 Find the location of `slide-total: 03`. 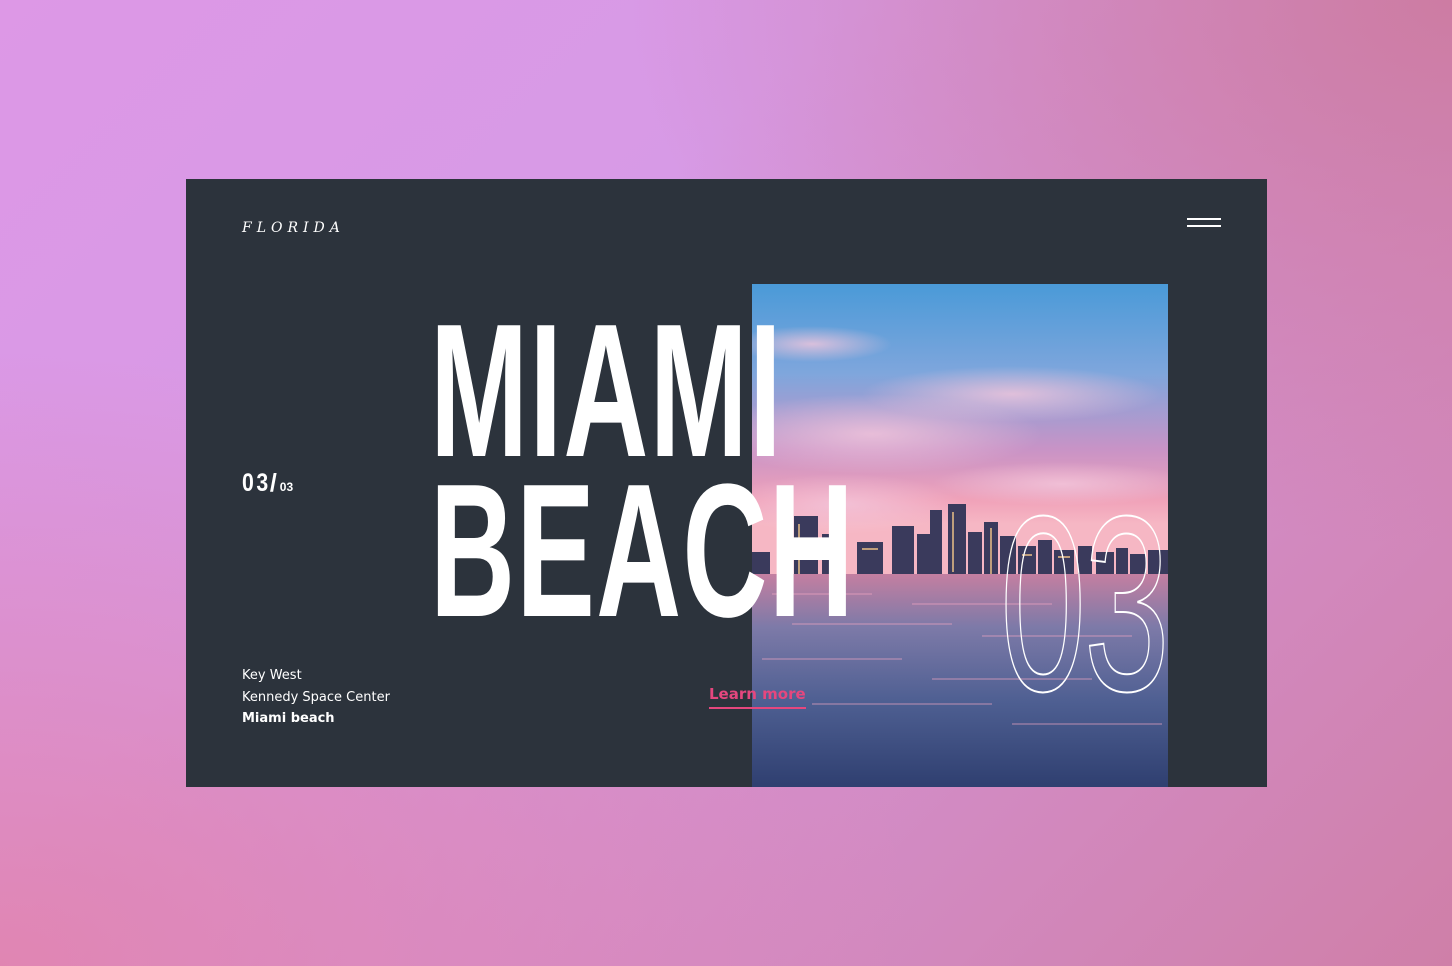

slide-total: 03 is located at coordinates (286, 487).